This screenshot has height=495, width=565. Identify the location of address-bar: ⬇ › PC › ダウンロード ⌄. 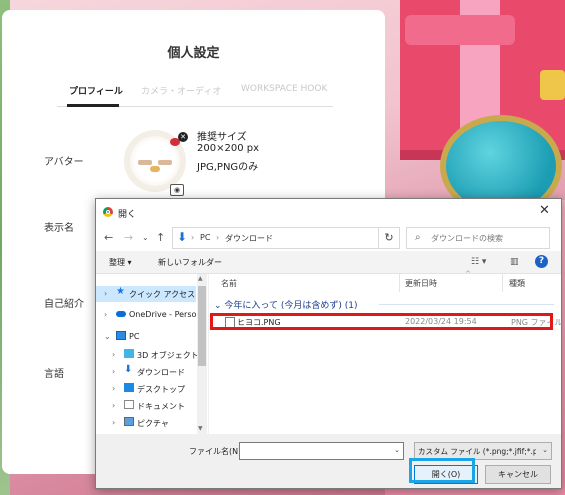
(285, 238).